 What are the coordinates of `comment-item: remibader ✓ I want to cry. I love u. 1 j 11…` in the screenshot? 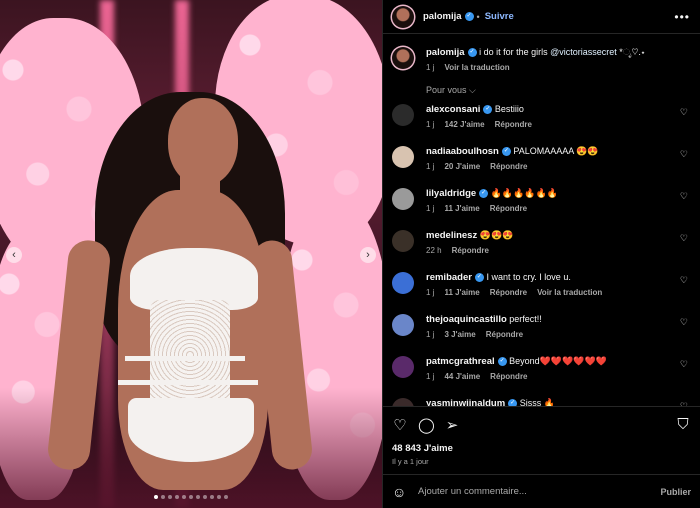 It's located at (541, 292).